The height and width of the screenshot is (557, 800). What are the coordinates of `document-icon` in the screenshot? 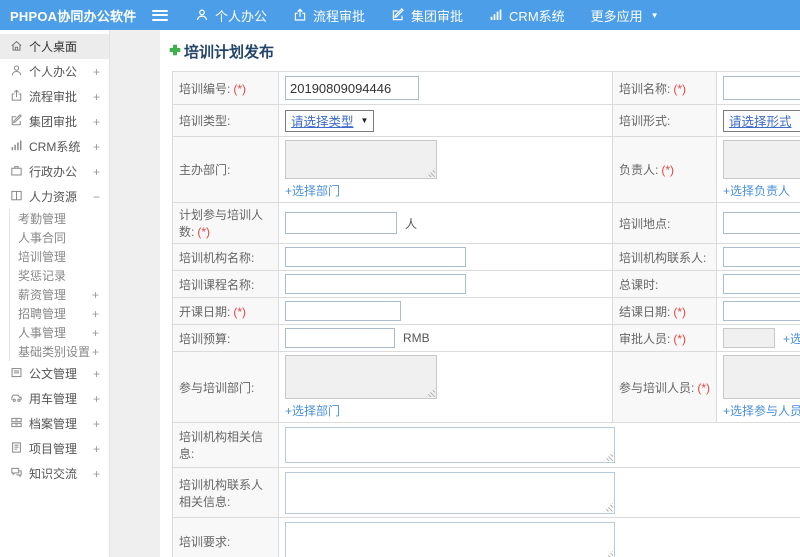 It's located at (19, 374).